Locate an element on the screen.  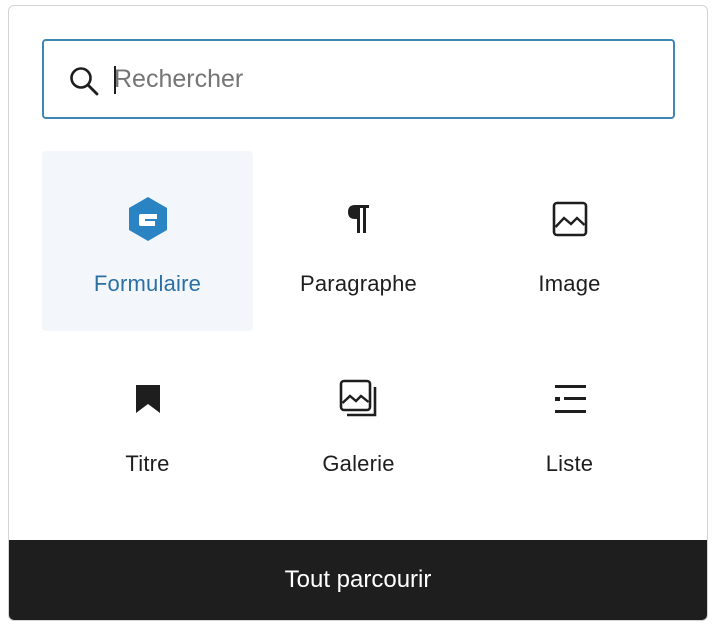
block-label: Formulaire is located at coordinates (147, 283).